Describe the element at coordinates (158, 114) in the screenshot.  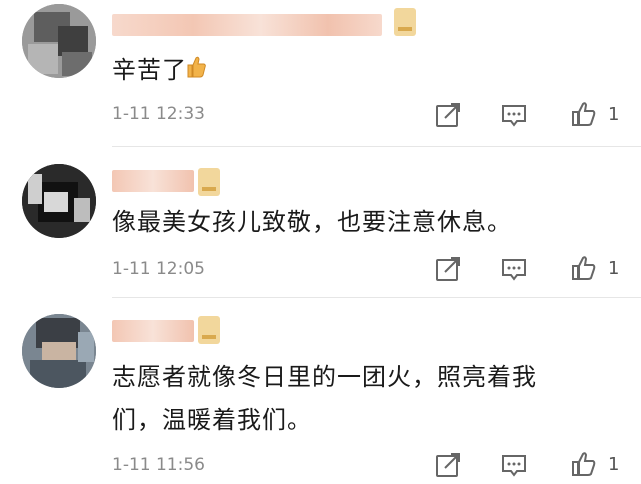
I see `comment-time: 1-11 12:33` at that location.